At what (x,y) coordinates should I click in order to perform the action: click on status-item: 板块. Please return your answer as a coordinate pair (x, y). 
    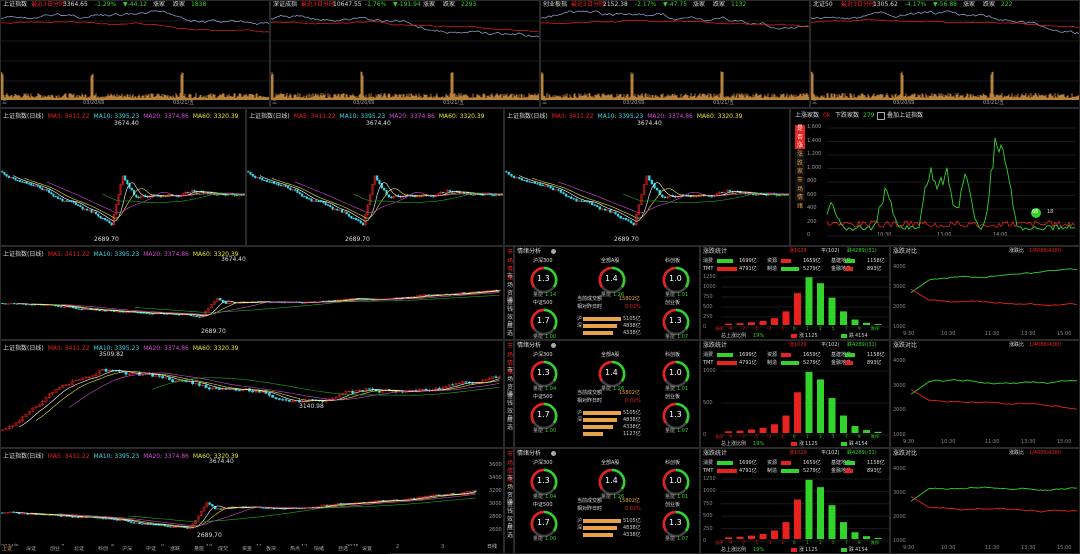
    Looking at the image, I should click on (271, 549).